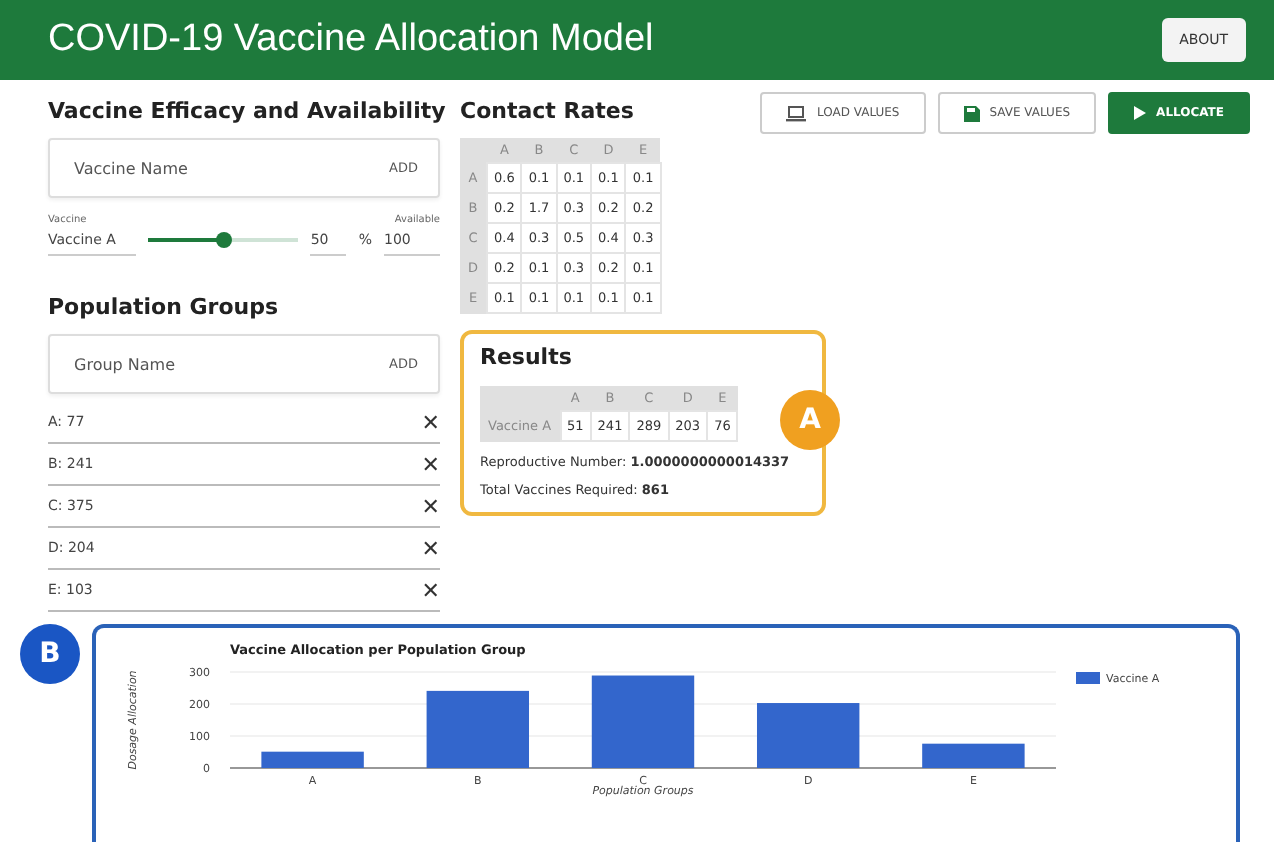 This screenshot has width=1274, height=842. I want to click on app-title: COVID-19 Vaccine Allocation Model, so click(351, 40).